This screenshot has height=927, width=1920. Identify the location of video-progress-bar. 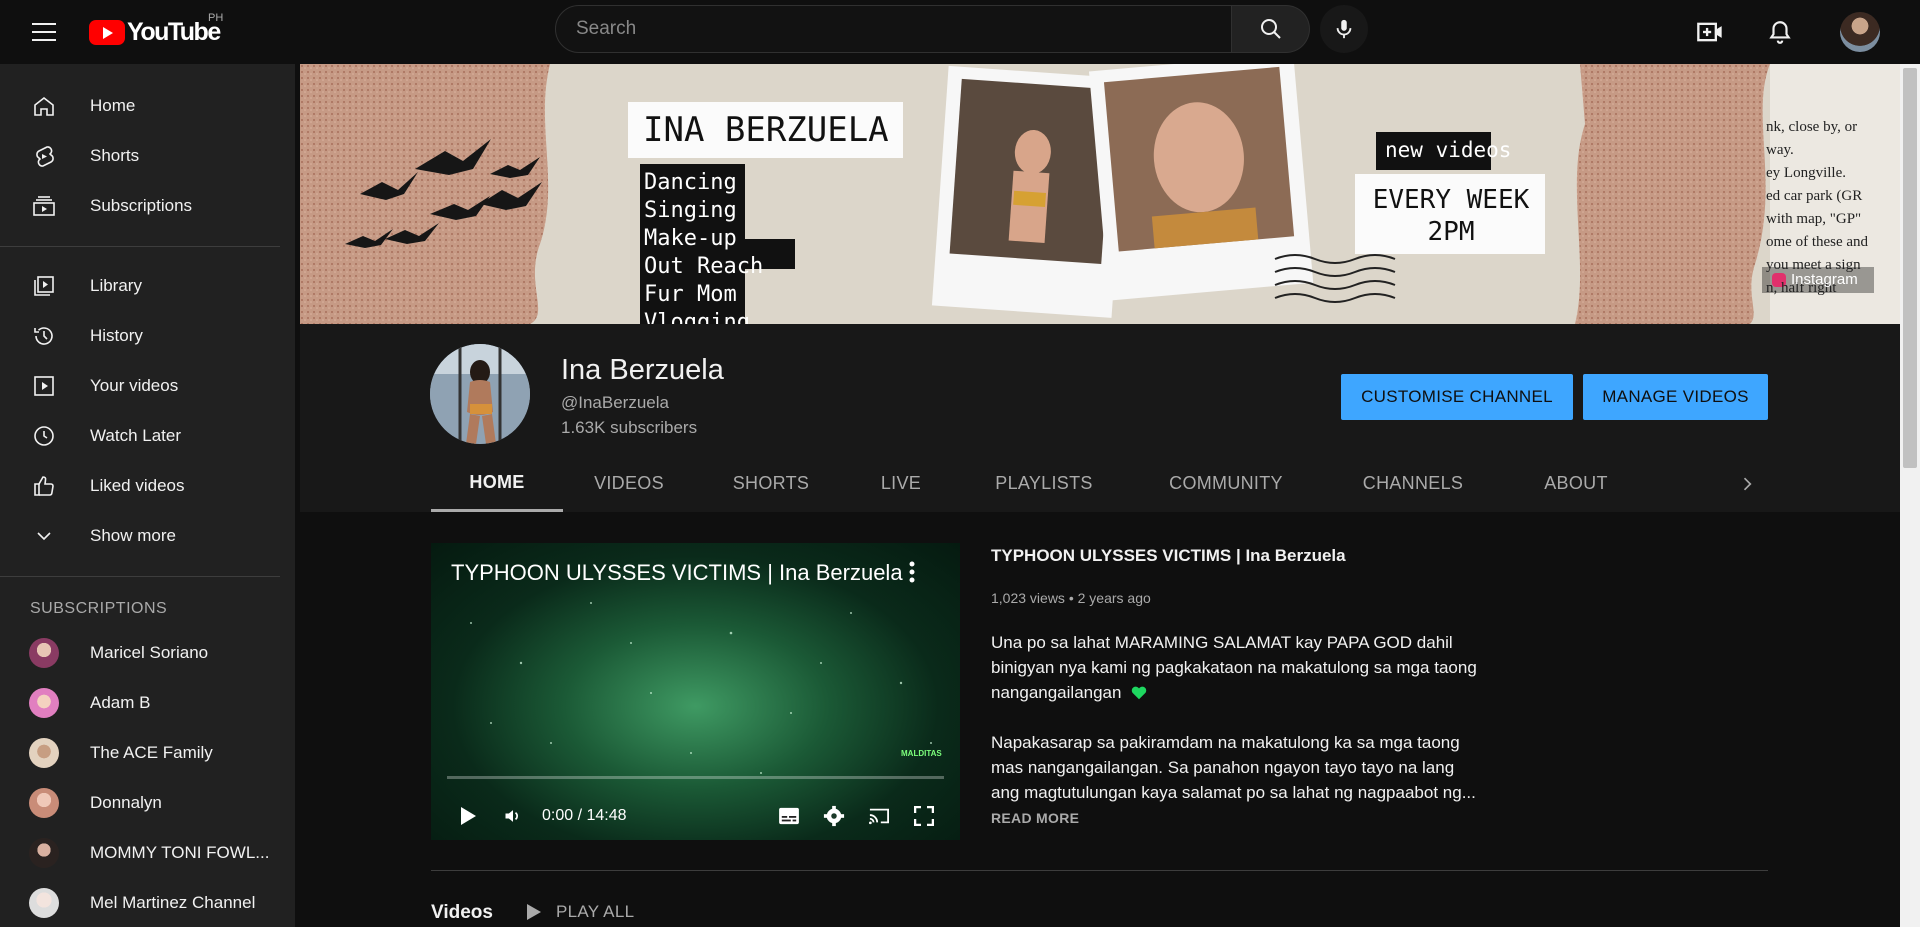
(695, 777).